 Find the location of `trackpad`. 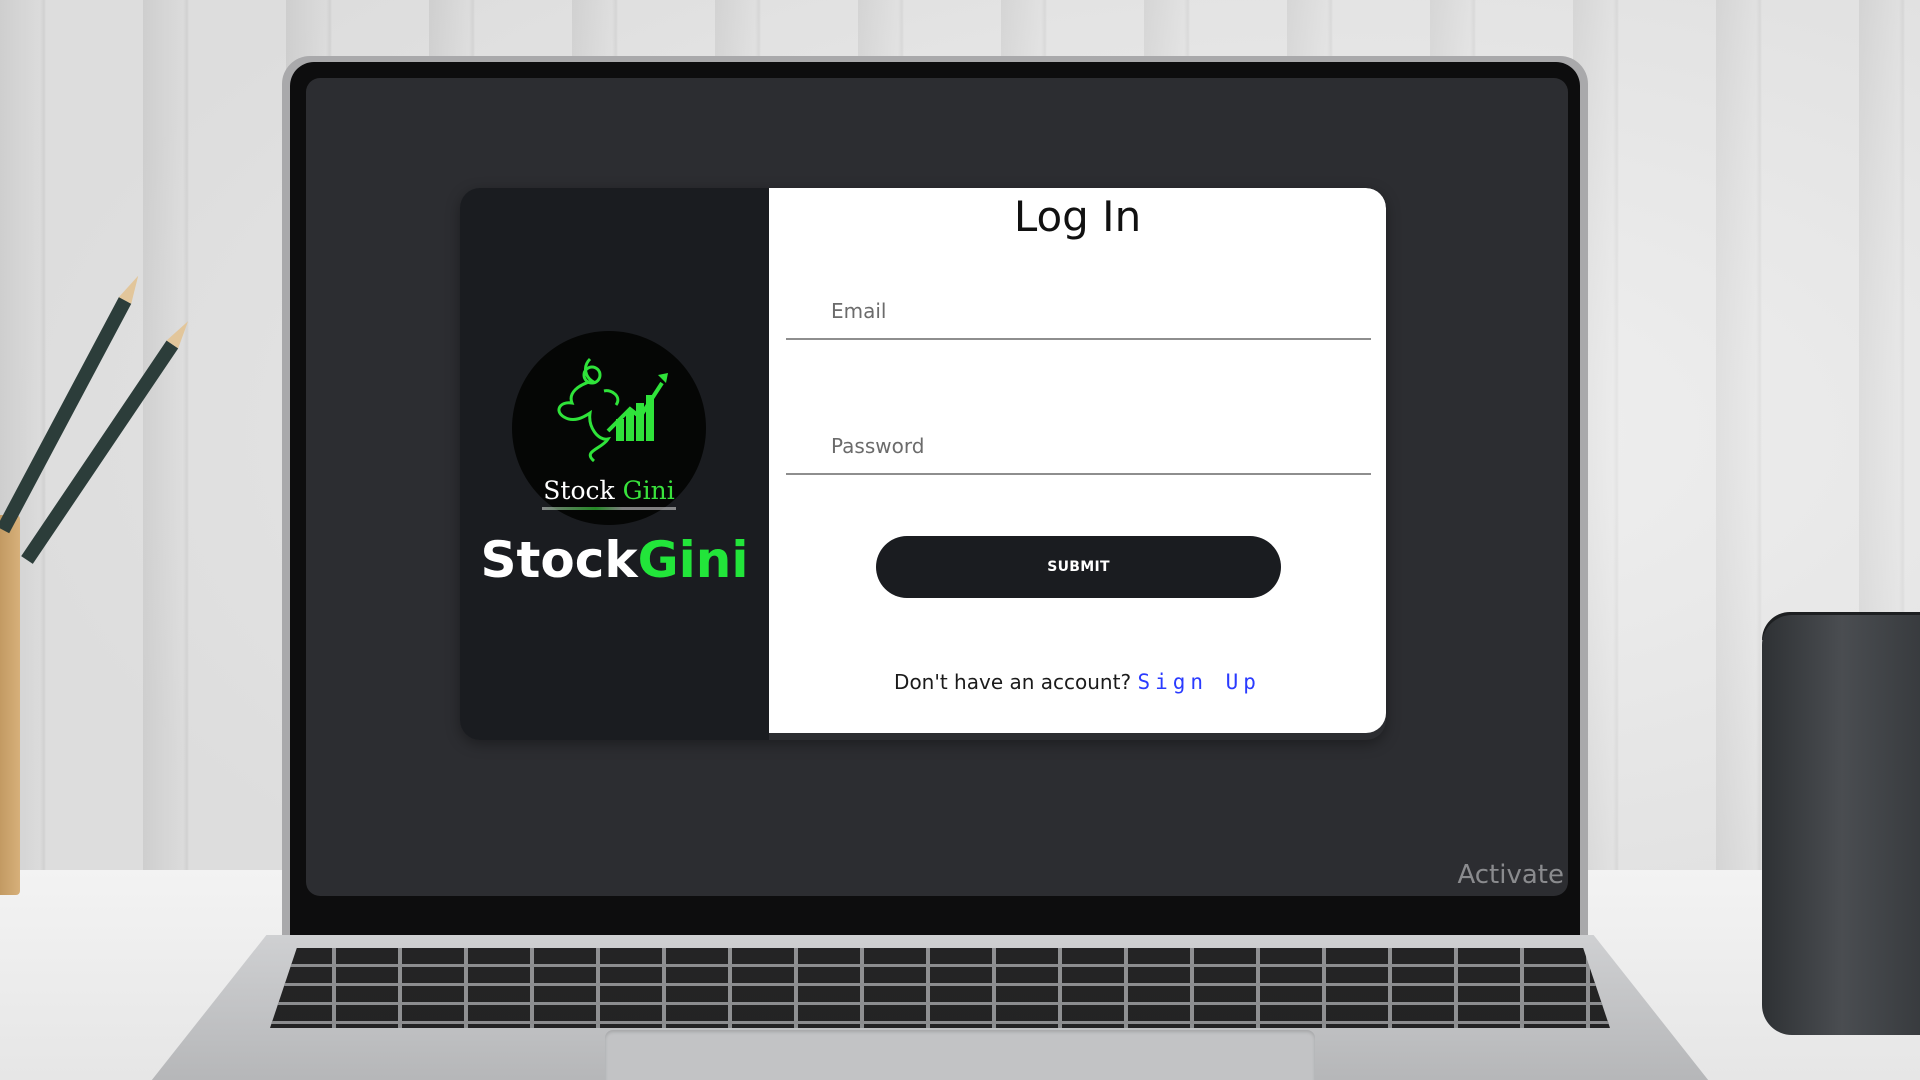

trackpad is located at coordinates (960, 1055).